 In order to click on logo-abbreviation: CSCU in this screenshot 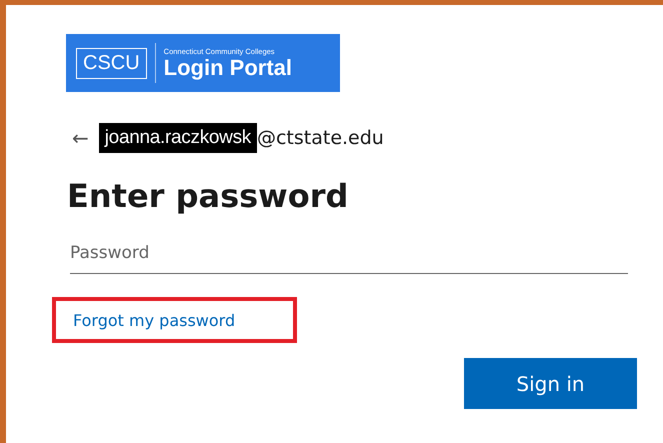, I will do `click(111, 63)`.